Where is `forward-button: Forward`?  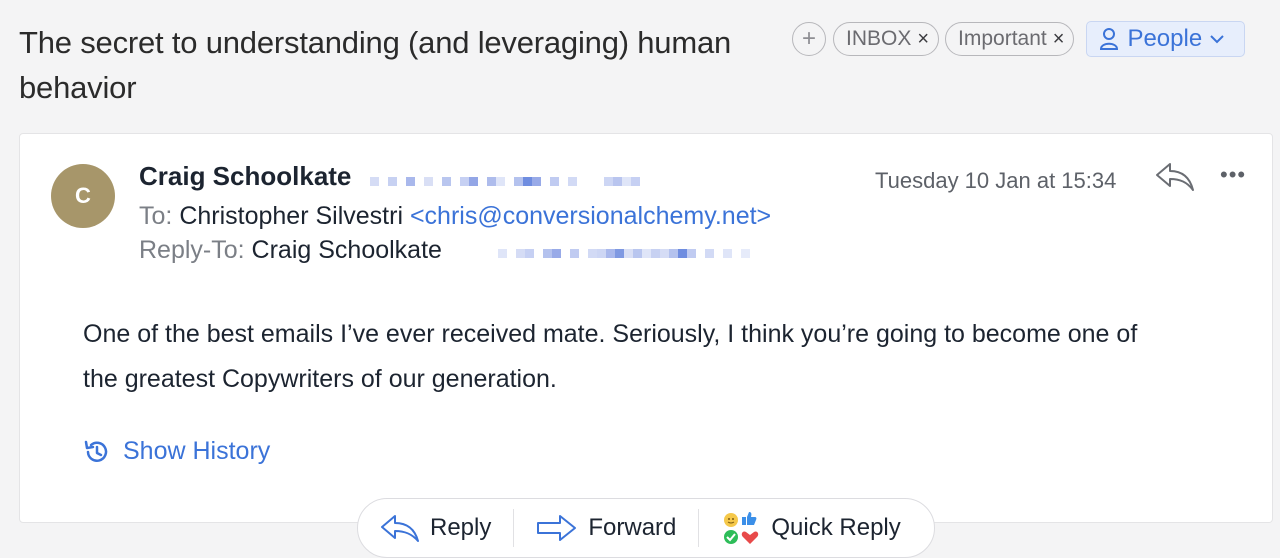 forward-button: Forward is located at coordinates (606, 528).